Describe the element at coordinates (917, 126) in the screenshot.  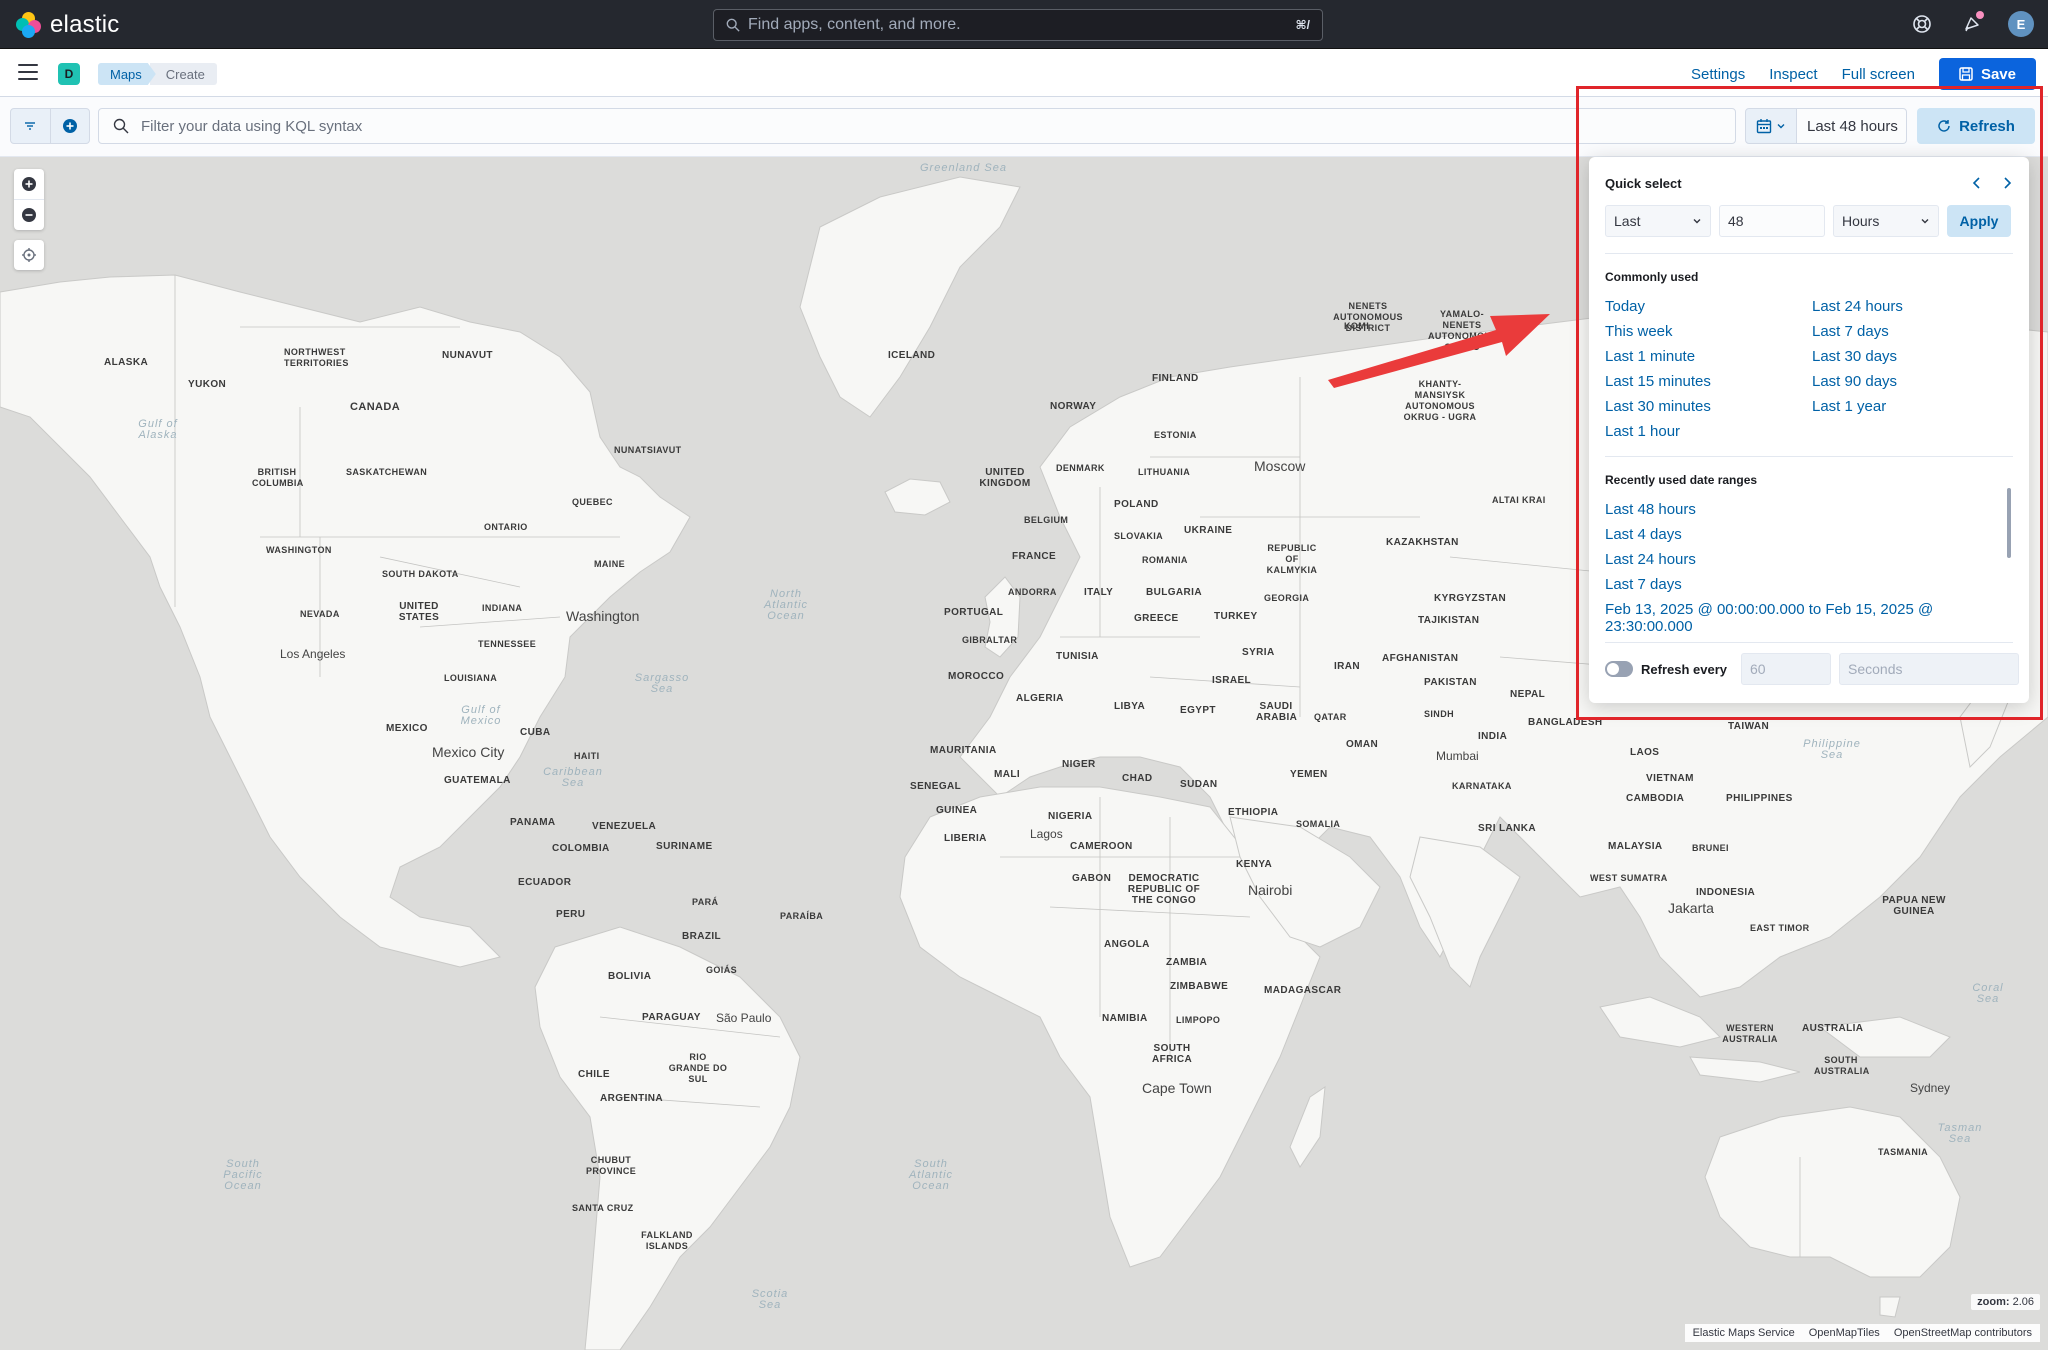
I see `kql-search-input: Filter your data using KQL syntax` at that location.